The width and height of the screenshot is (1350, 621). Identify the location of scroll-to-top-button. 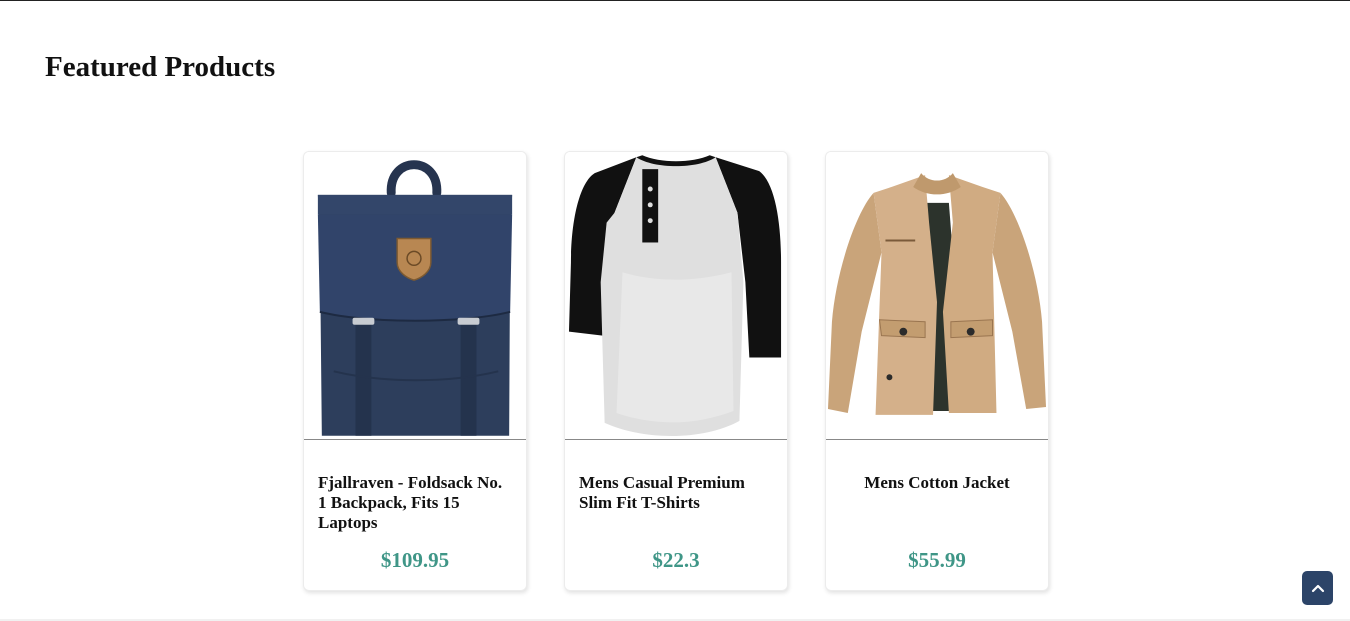
(1317, 588).